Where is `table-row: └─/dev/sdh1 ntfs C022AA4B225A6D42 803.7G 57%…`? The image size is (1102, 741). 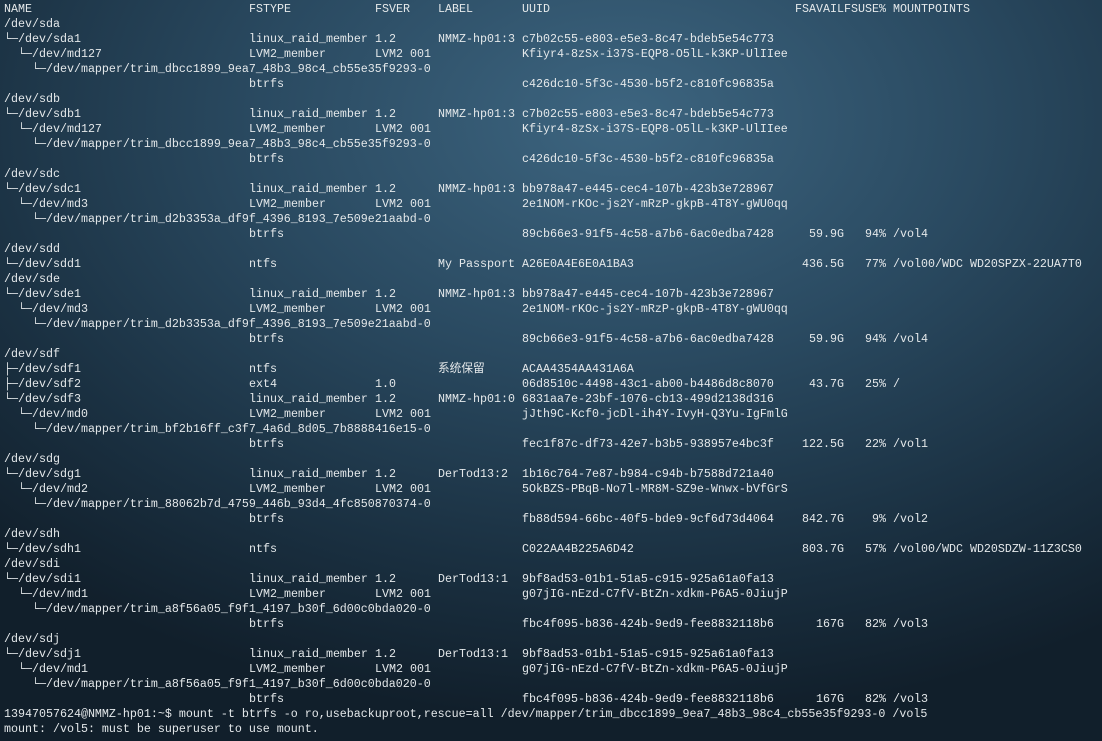 table-row: └─/dev/sdh1 ntfs C022AA4B225A6D42 803.7G 57%… is located at coordinates (553, 549).